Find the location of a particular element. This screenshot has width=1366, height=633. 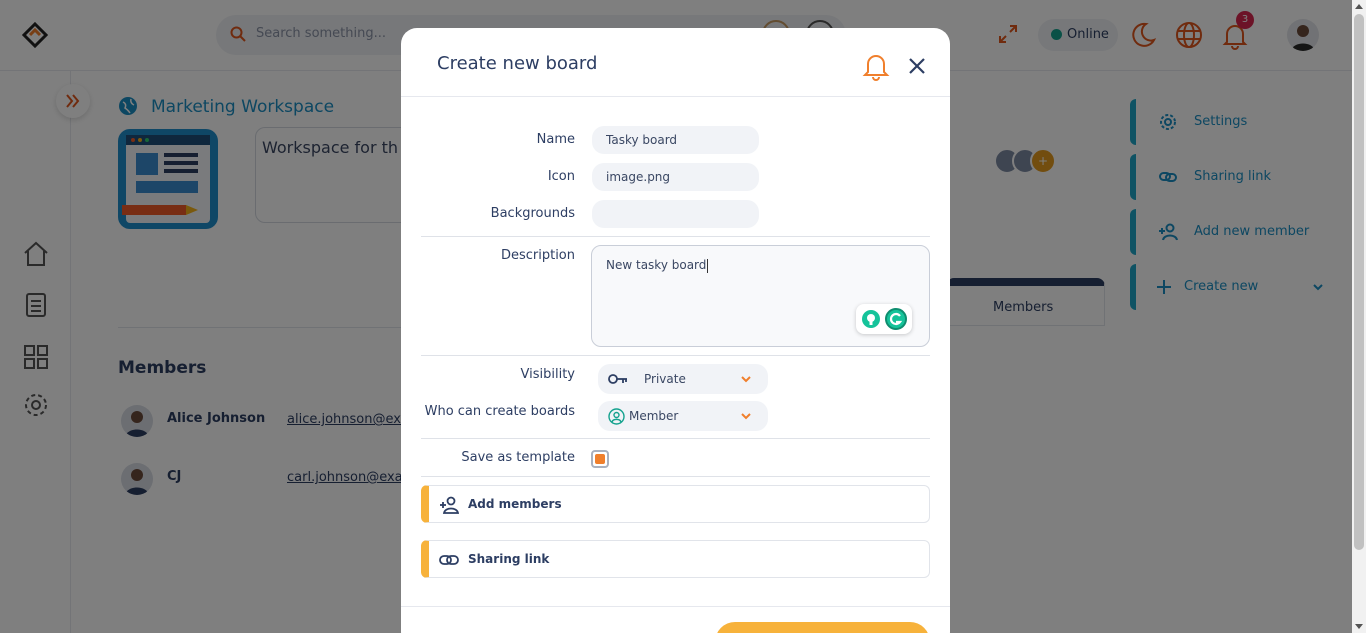

name-label: Name is located at coordinates (555, 139).